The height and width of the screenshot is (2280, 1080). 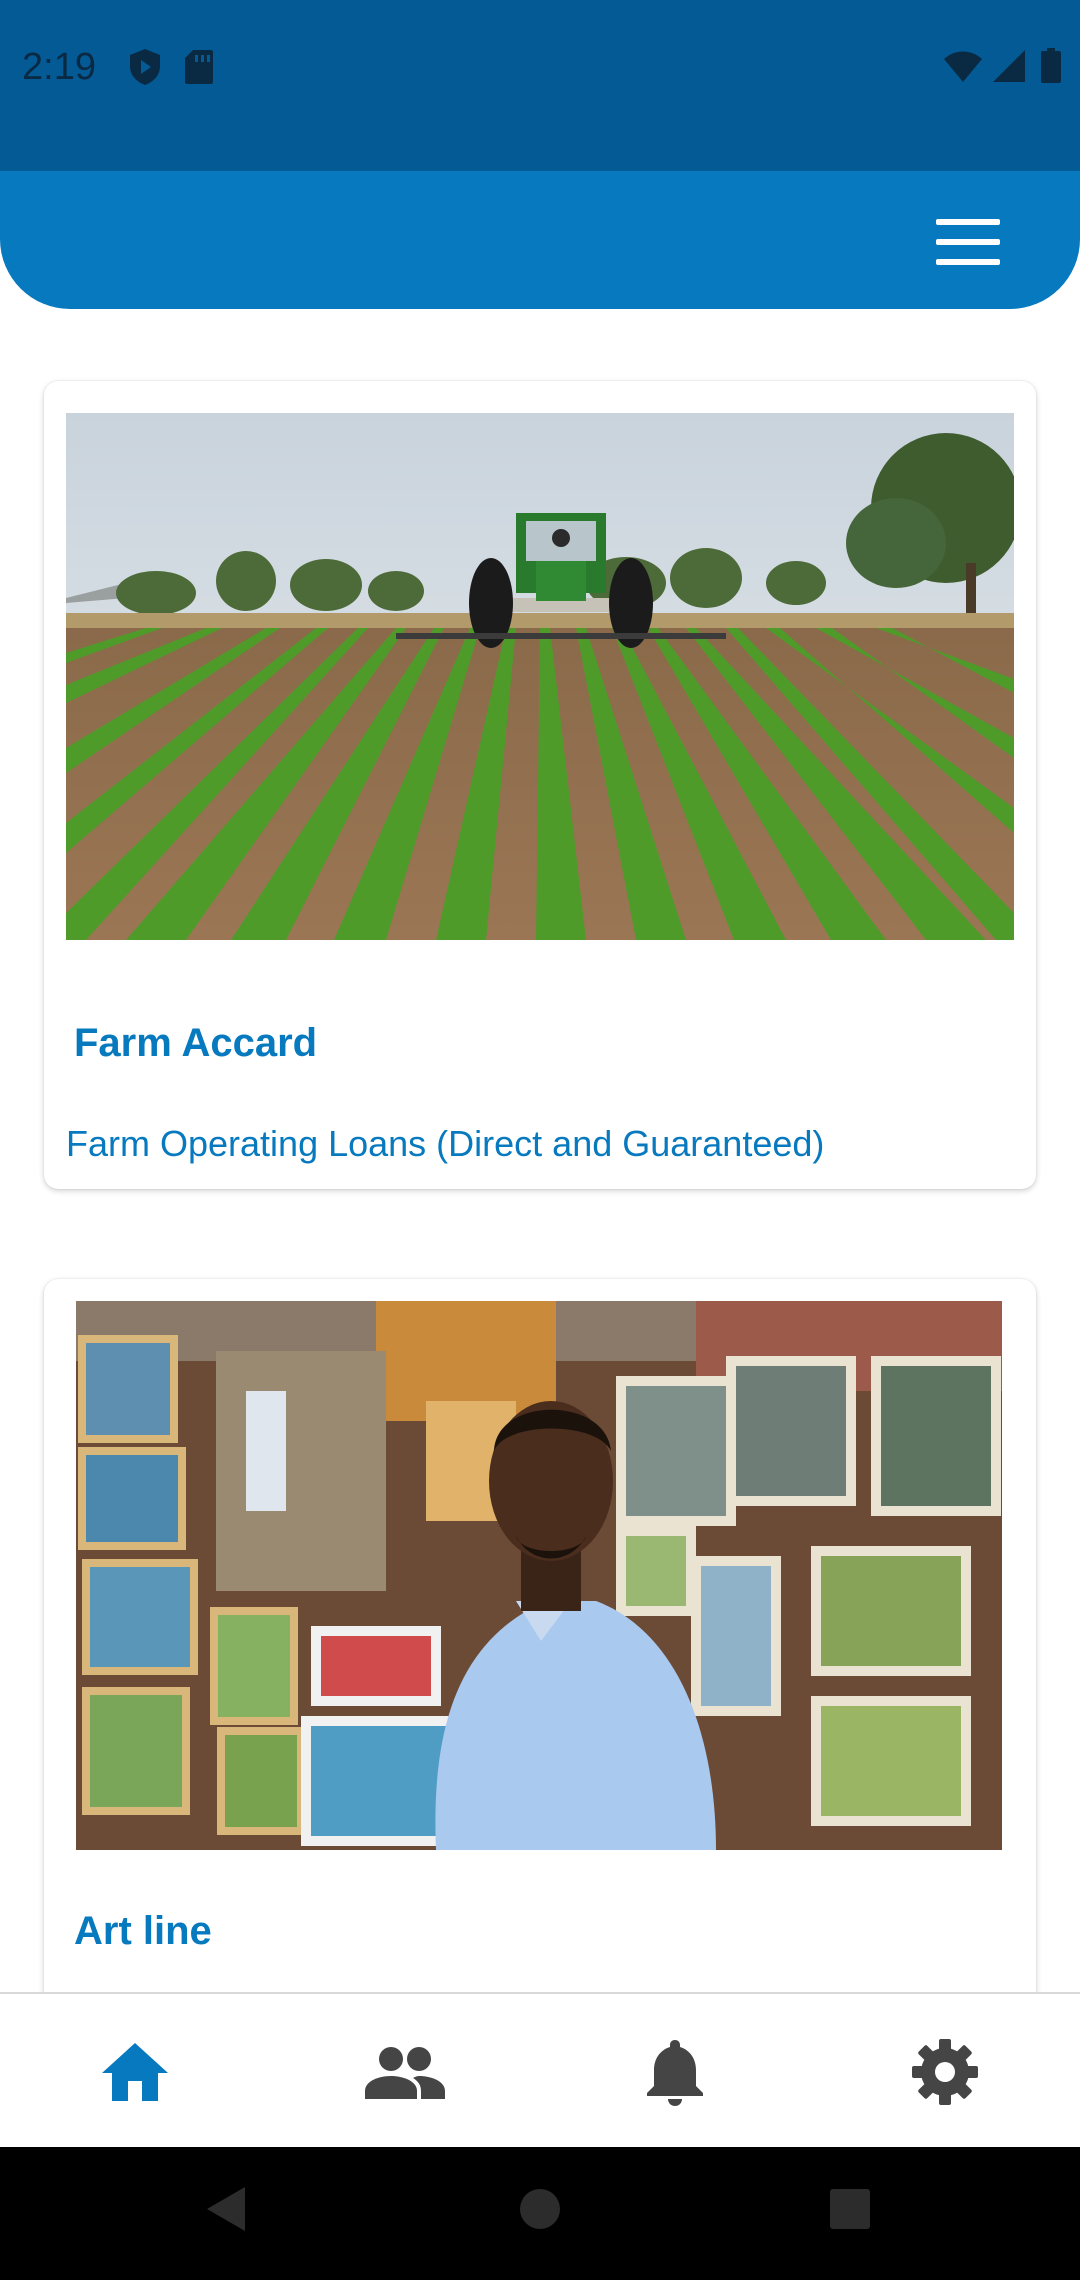 What do you see at coordinates (540, 85) in the screenshot?
I see `status-bar: 2:19` at bounding box center [540, 85].